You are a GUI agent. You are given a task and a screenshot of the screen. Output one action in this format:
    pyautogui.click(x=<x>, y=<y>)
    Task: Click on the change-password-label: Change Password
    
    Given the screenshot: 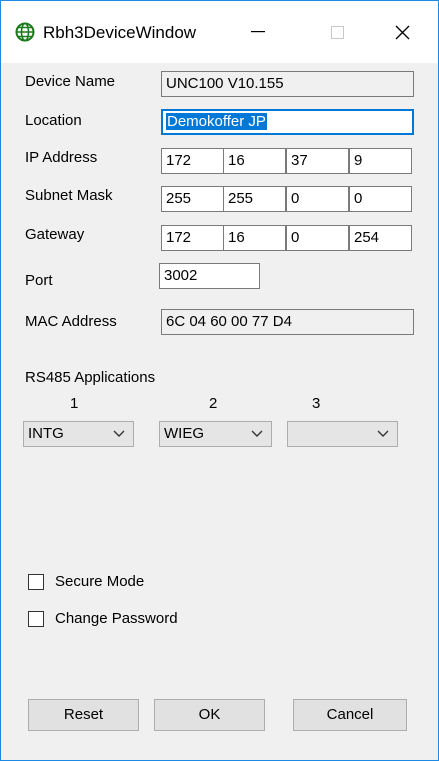 What is the action you would take?
    pyautogui.click(x=116, y=619)
    